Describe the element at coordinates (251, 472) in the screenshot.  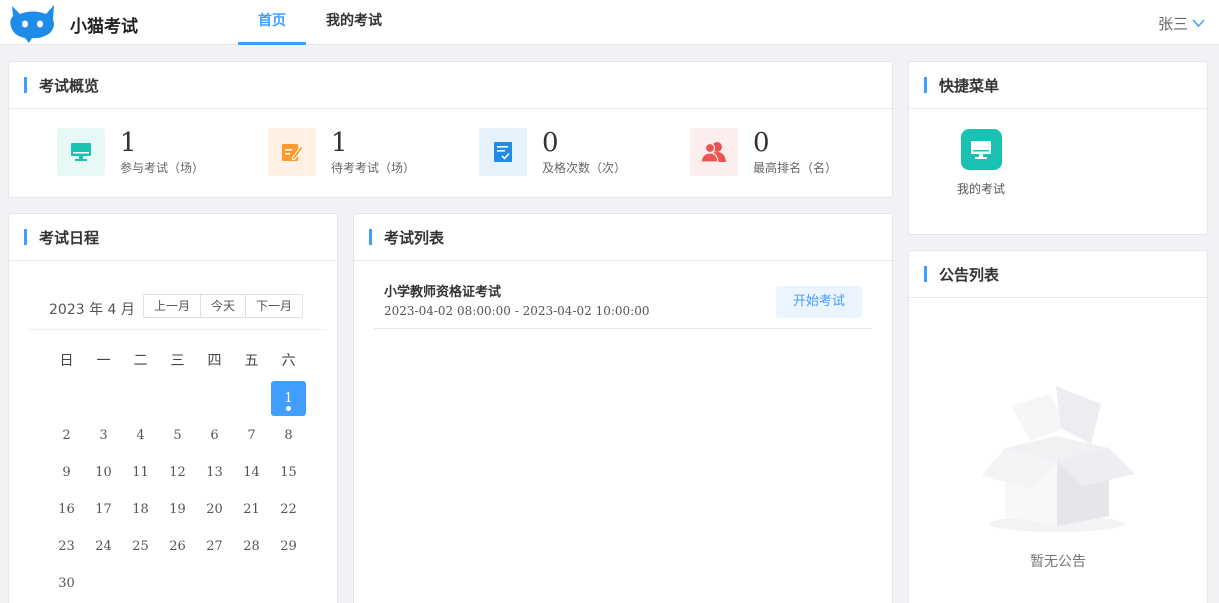
I see `calendar-day: 14` at that location.